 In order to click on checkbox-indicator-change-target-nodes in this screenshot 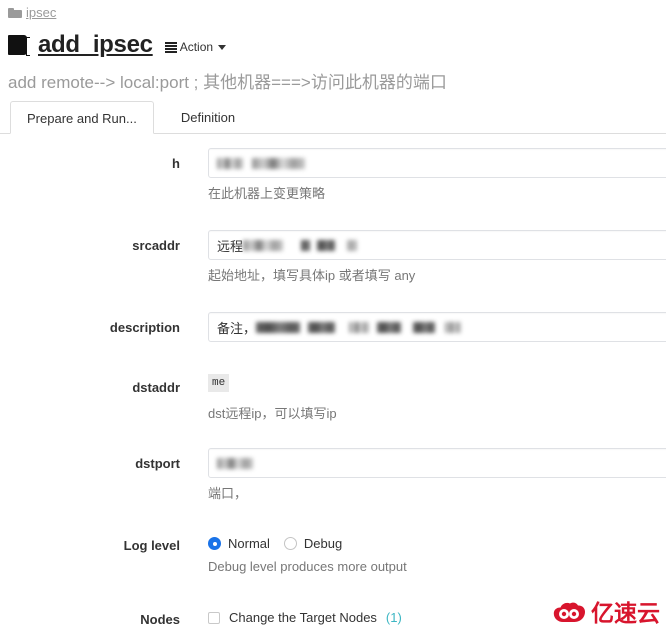, I will do `click(214, 617)`.